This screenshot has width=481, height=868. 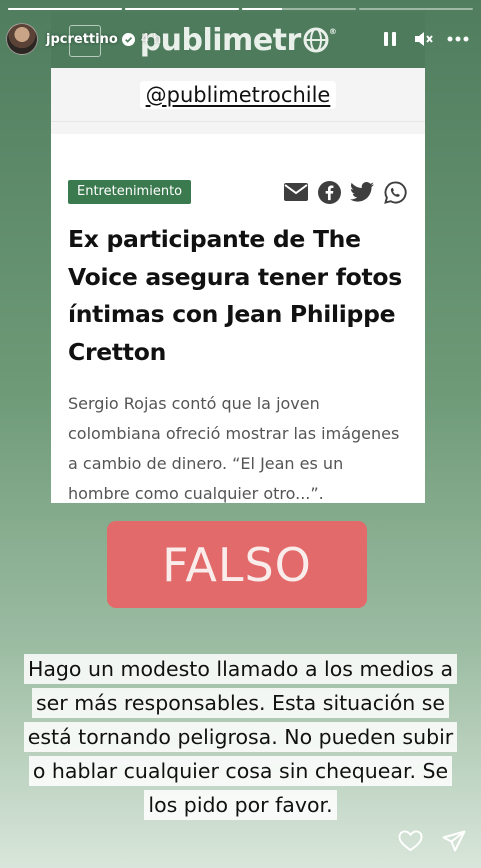 I want to click on pause-icon, so click(x=390, y=39).